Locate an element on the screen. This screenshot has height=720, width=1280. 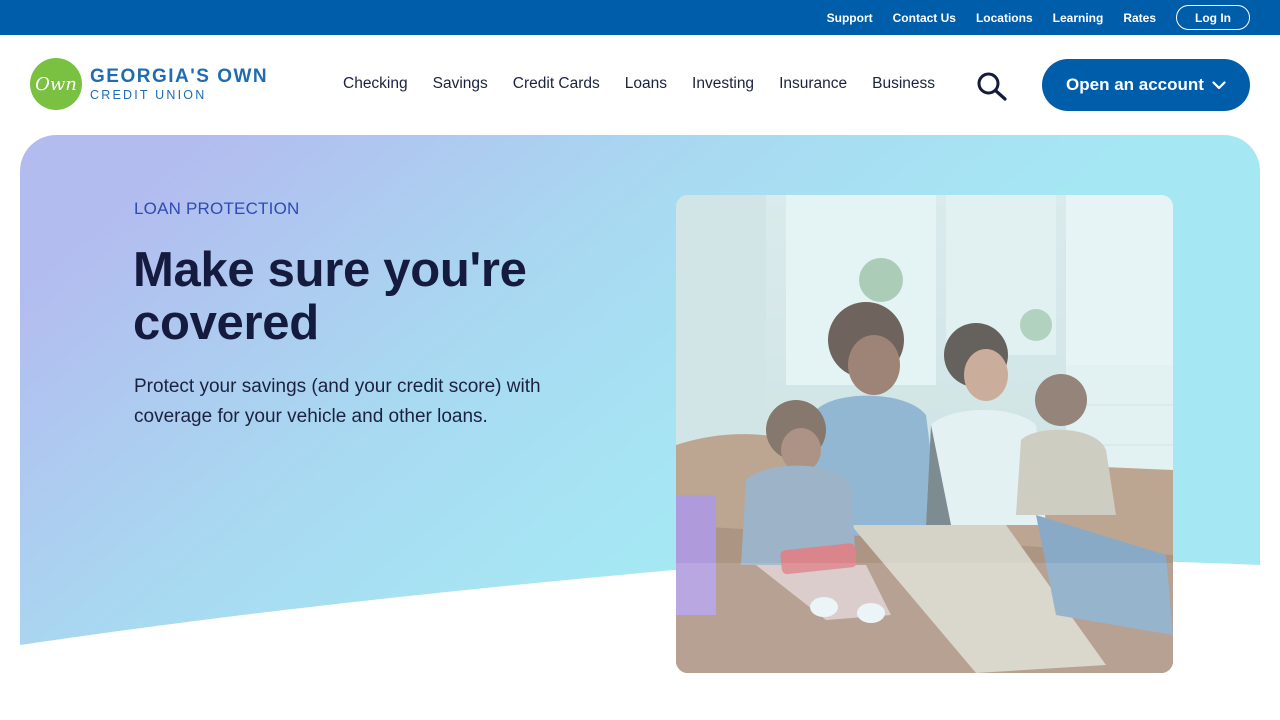
nav-item-business: Business is located at coordinates (903, 84).